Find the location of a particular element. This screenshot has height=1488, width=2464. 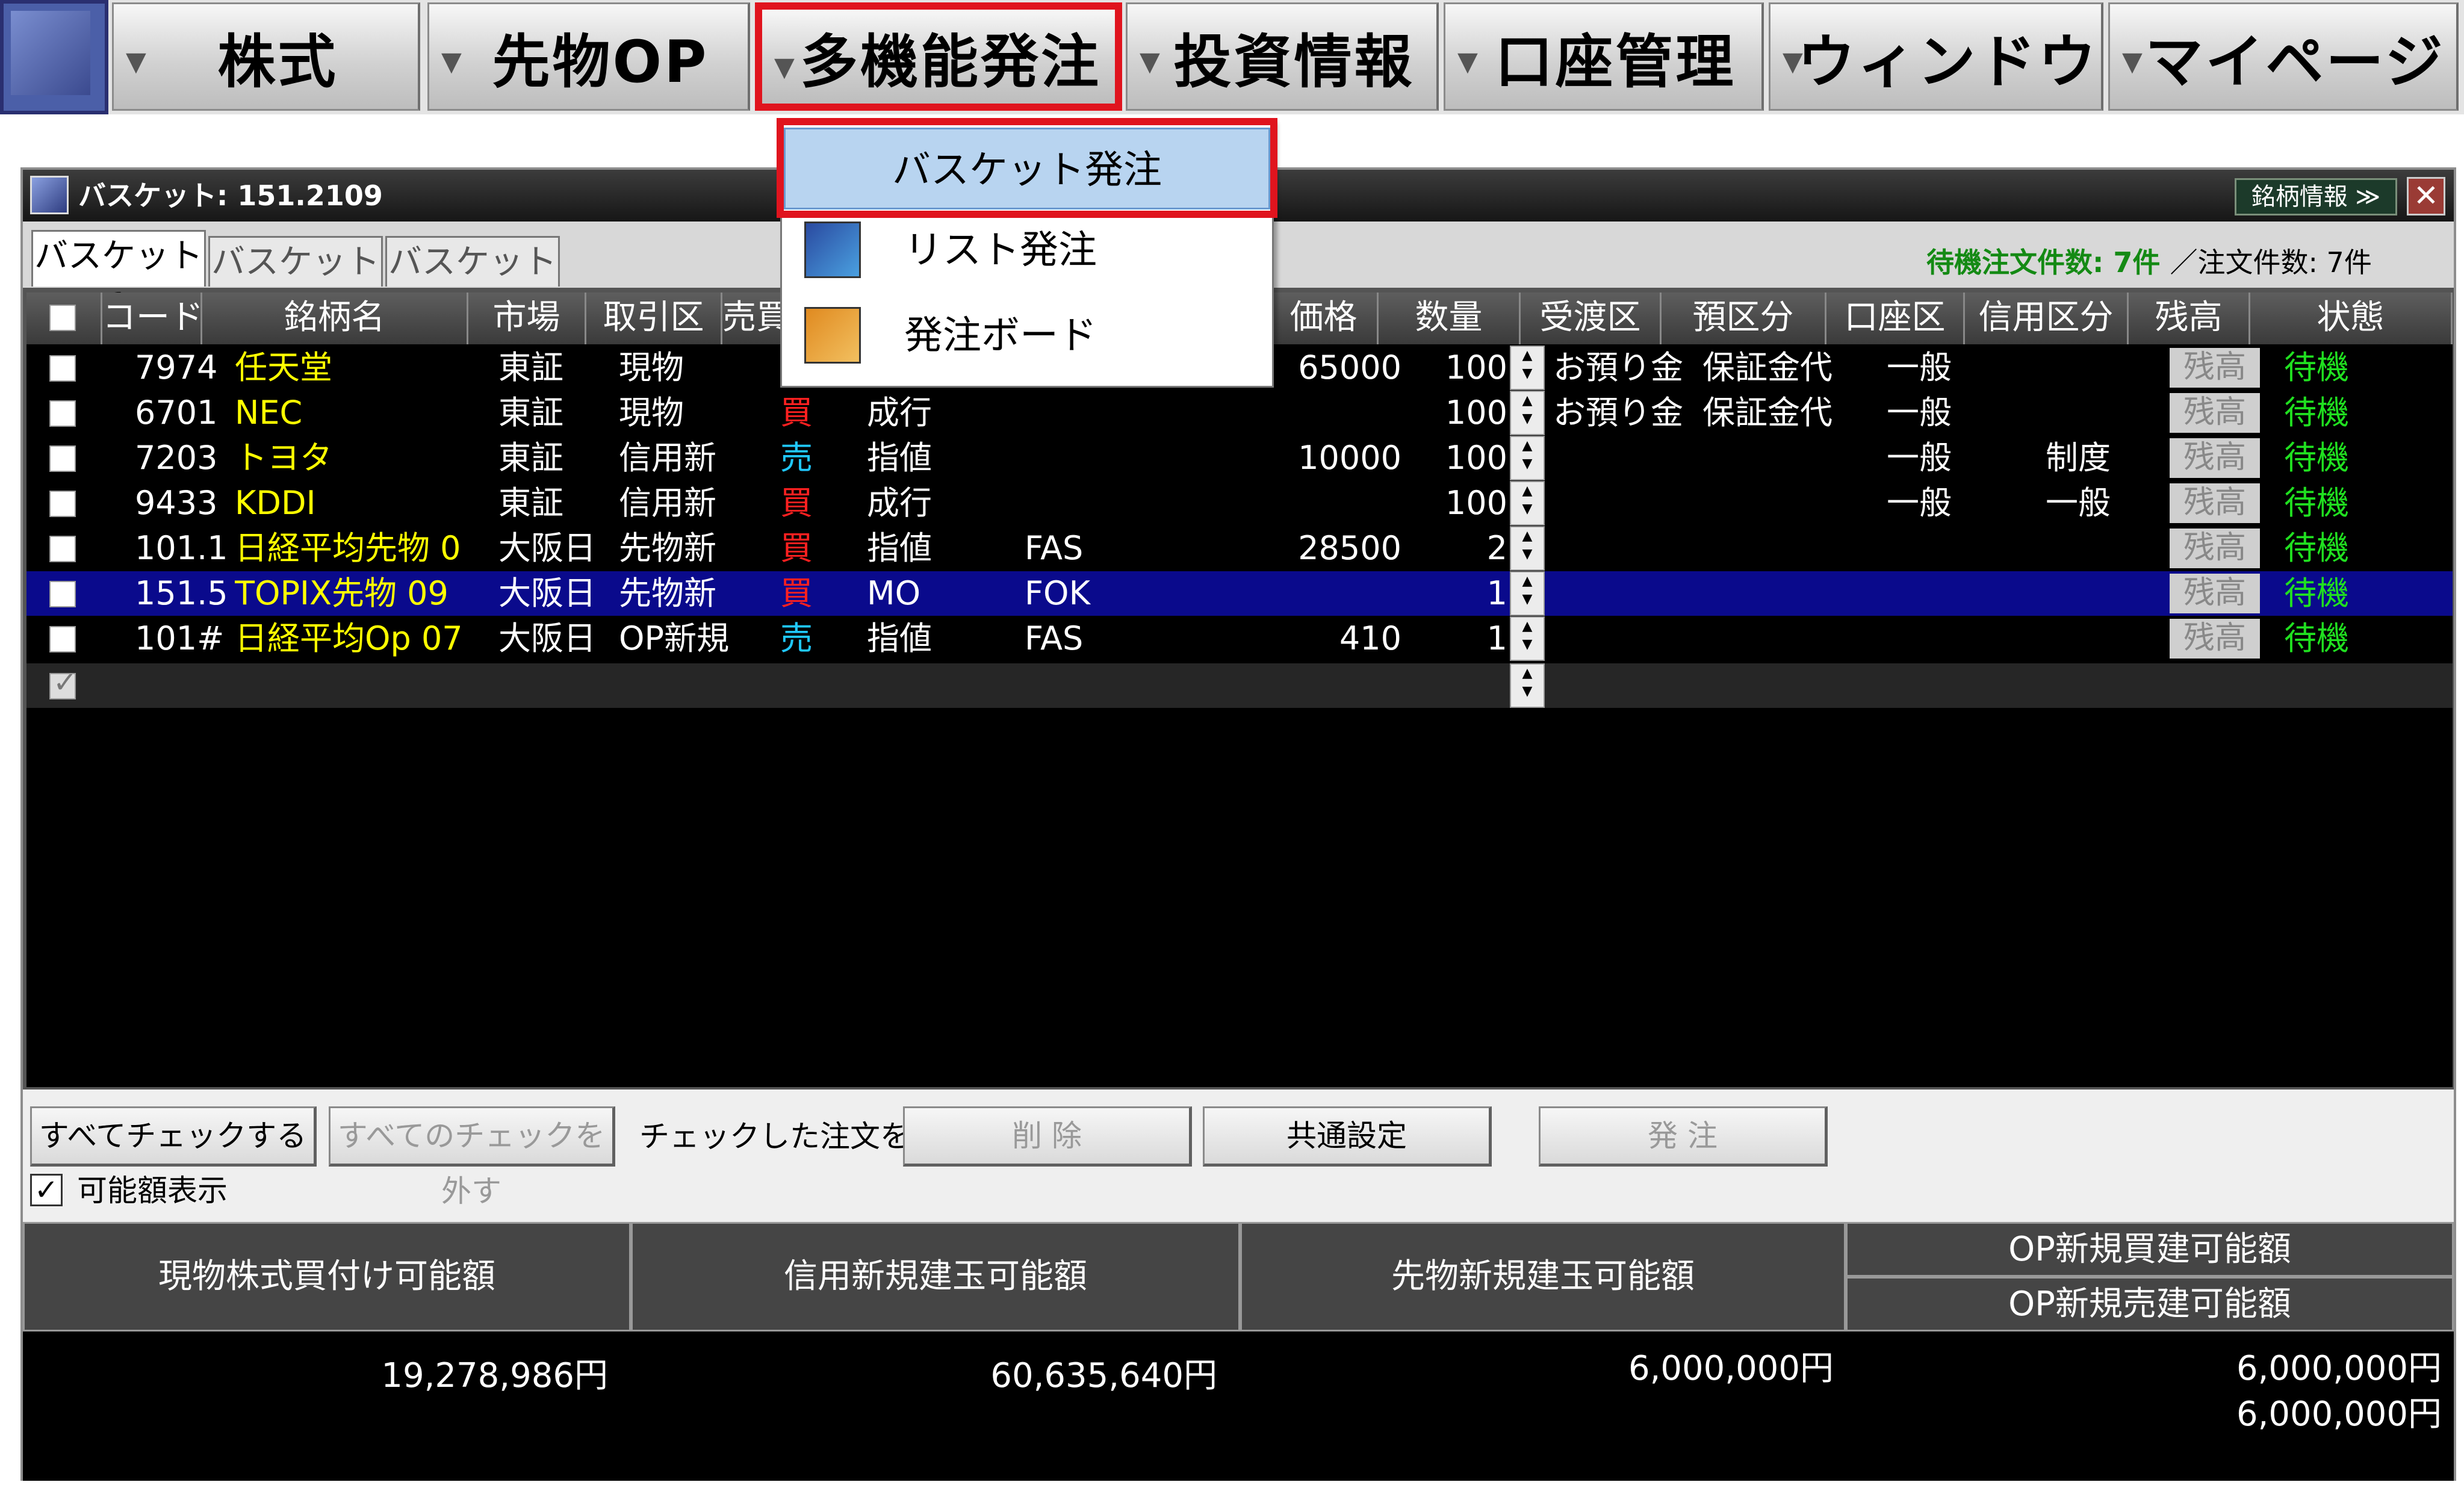

cell-name: 日経平均先物 0 is located at coordinates (348, 548).